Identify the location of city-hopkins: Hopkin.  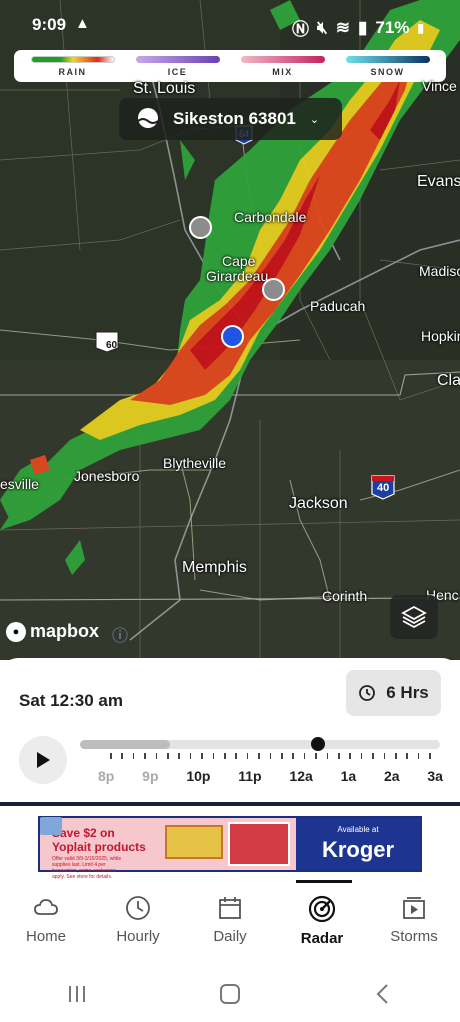
(440, 336).